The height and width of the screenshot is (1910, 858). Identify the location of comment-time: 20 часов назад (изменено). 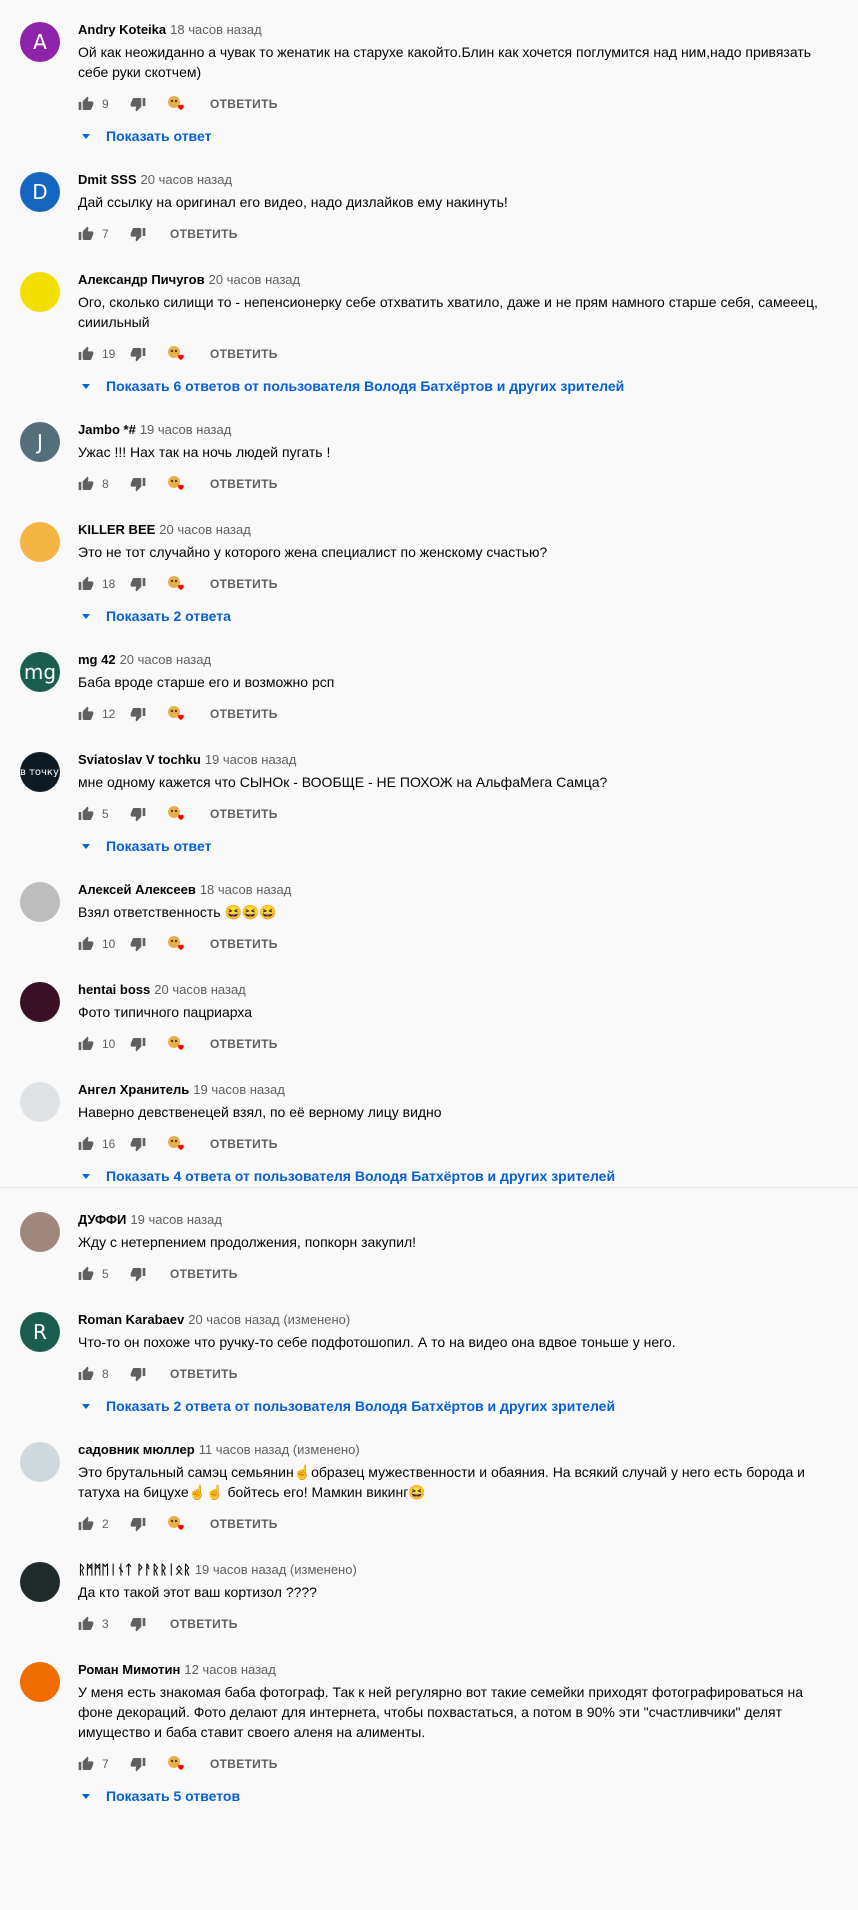
(269, 1319).